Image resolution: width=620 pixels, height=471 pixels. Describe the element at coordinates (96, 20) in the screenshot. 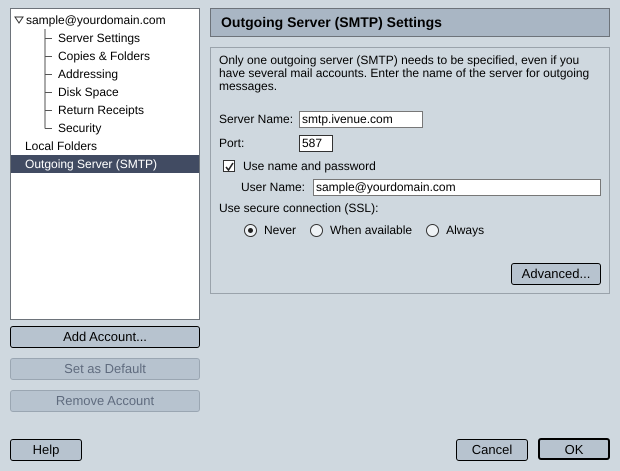

I see `tree-item: sample@yourdomain.com` at that location.